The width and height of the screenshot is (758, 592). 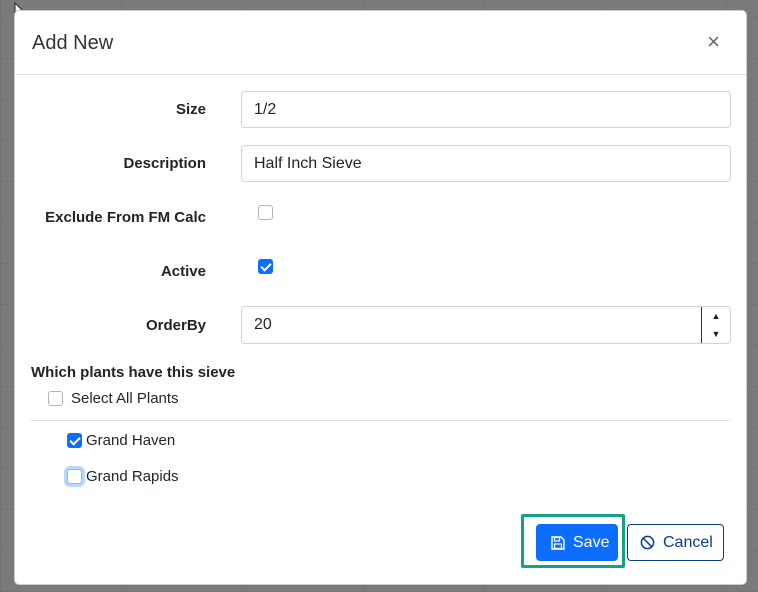 What do you see at coordinates (380, 420) in the screenshot?
I see `section-divider` at bounding box center [380, 420].